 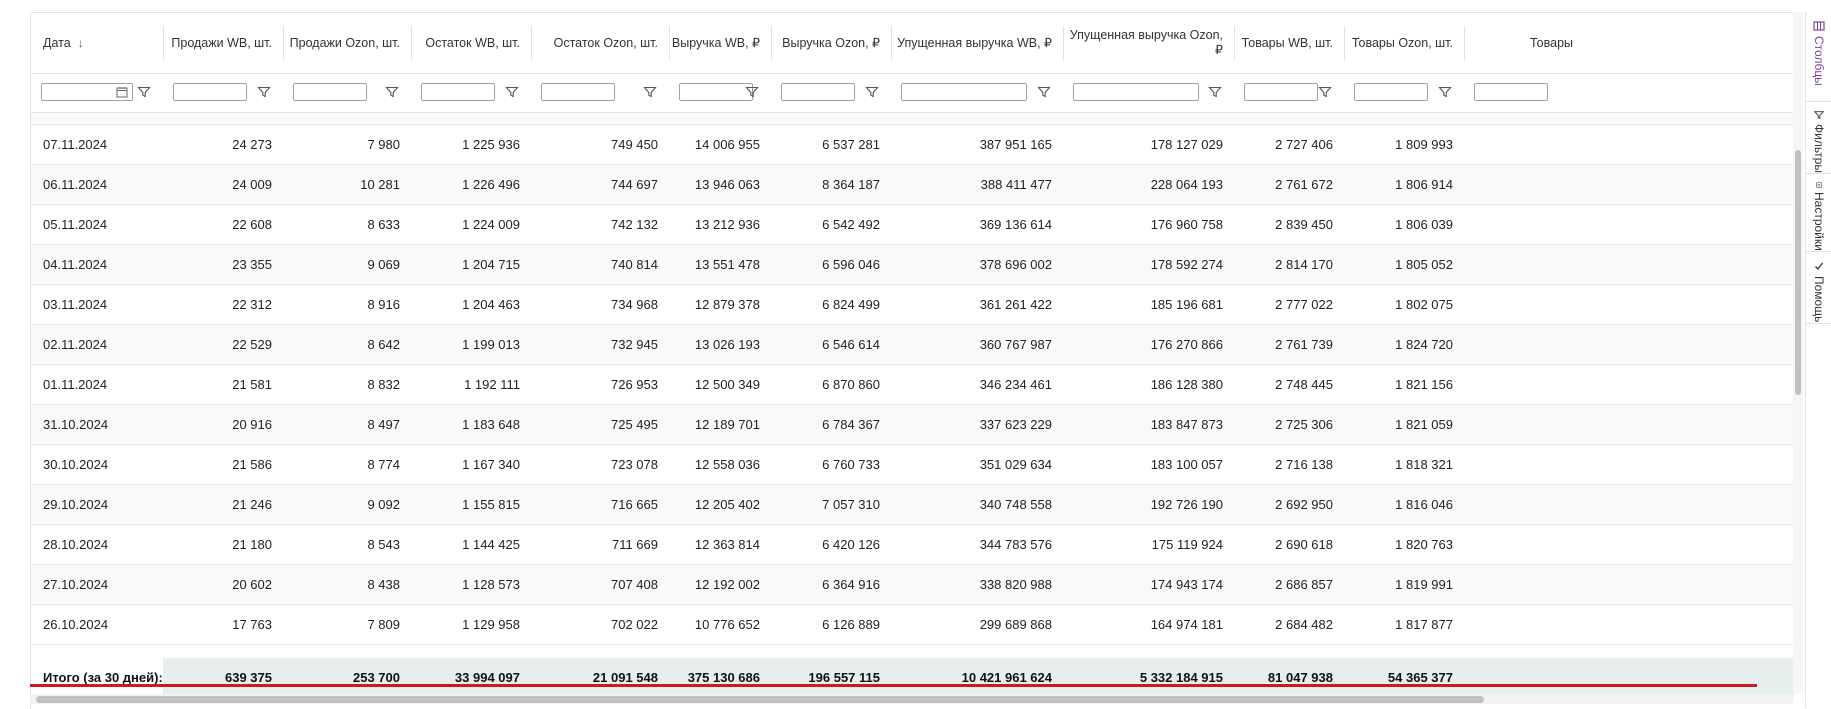 I want to click on column-header-goods-ozon: Товары Ozon, шт., so click(x=1404, y=43).